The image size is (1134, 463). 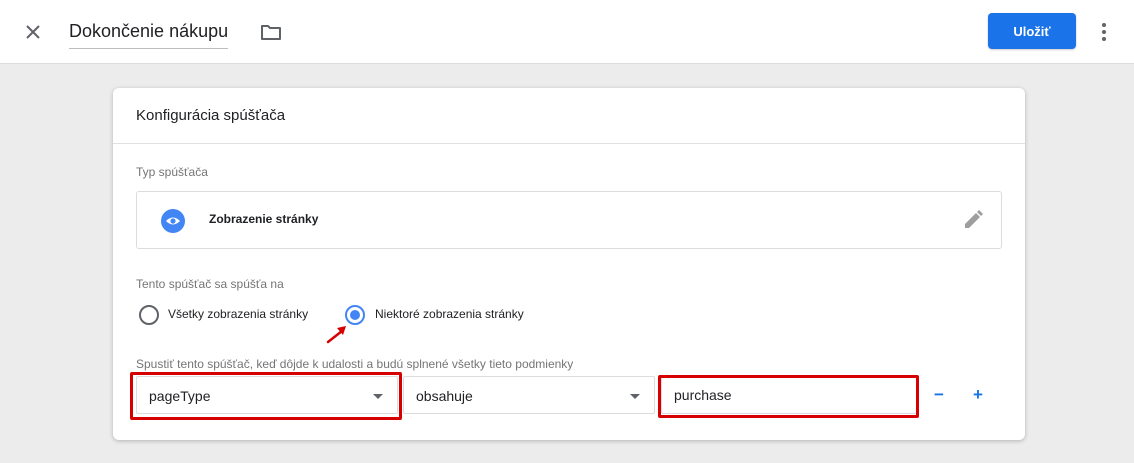 I want to click on top-bar: Dokončenie nákupu Uložiť, so click(x=567, y=32).